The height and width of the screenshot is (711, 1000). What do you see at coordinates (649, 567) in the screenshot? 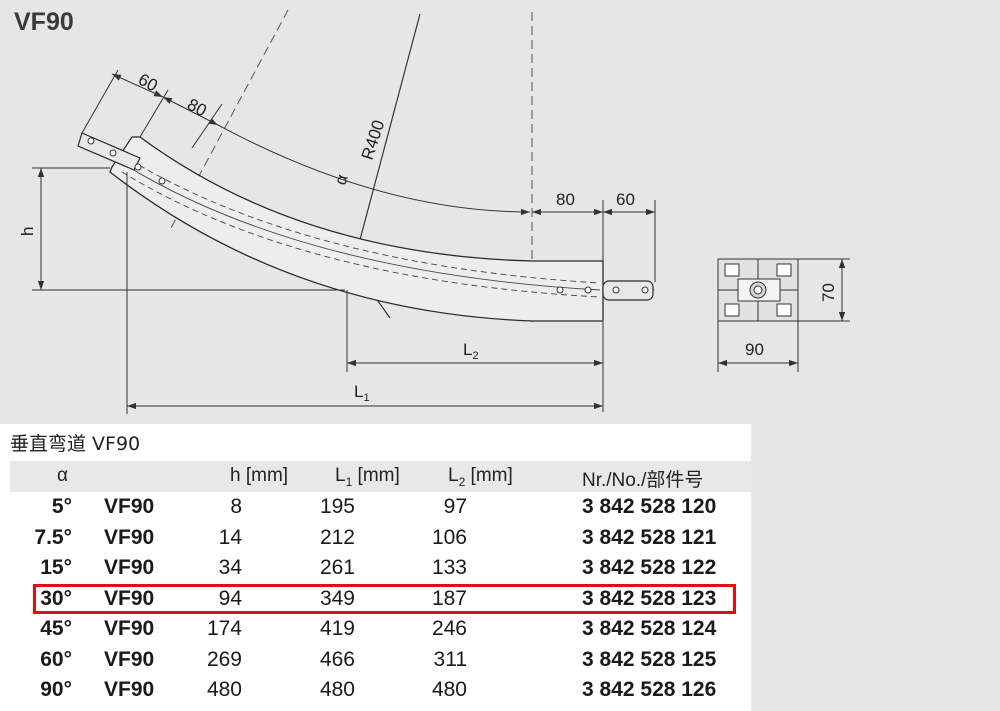
I see `cell-part-number: 3 842 528 122` at bounding box center [649, 567].